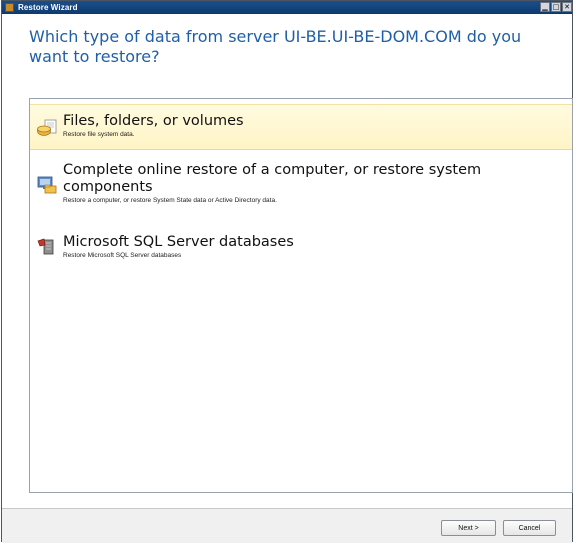 The image size is (575, 544). What do you see at coordinates (545, 7) in the screenshot?
I see `minimize-button: ▁` at bounding box center [545, 7].